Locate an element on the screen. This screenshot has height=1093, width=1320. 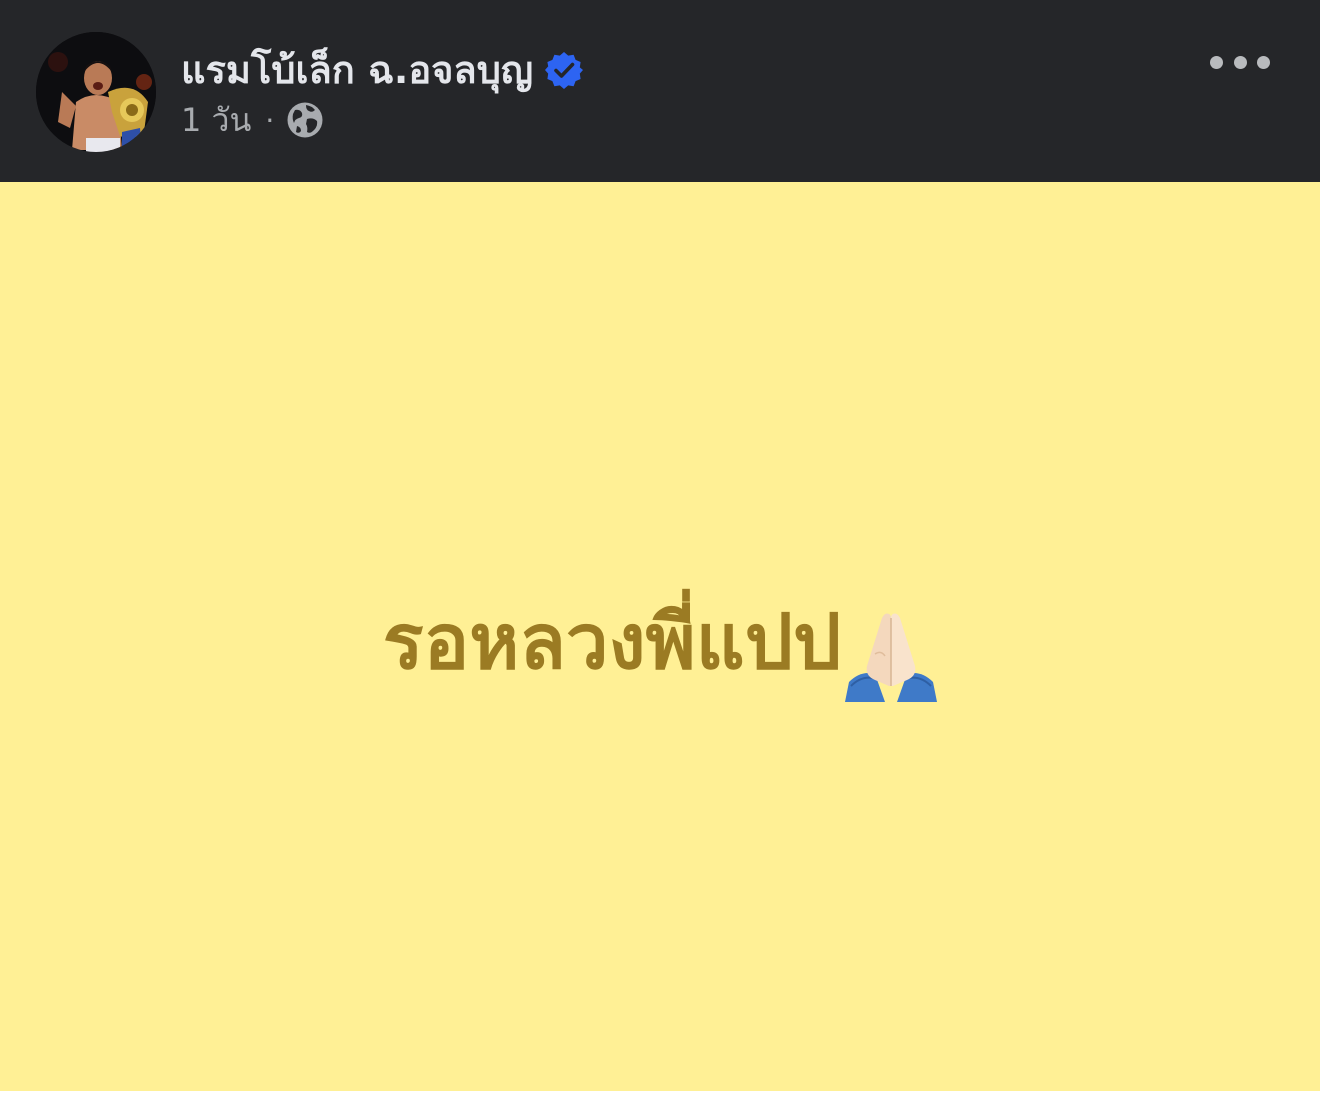
post-timestamp: 1 วัน is located at coordinates (216, 120).